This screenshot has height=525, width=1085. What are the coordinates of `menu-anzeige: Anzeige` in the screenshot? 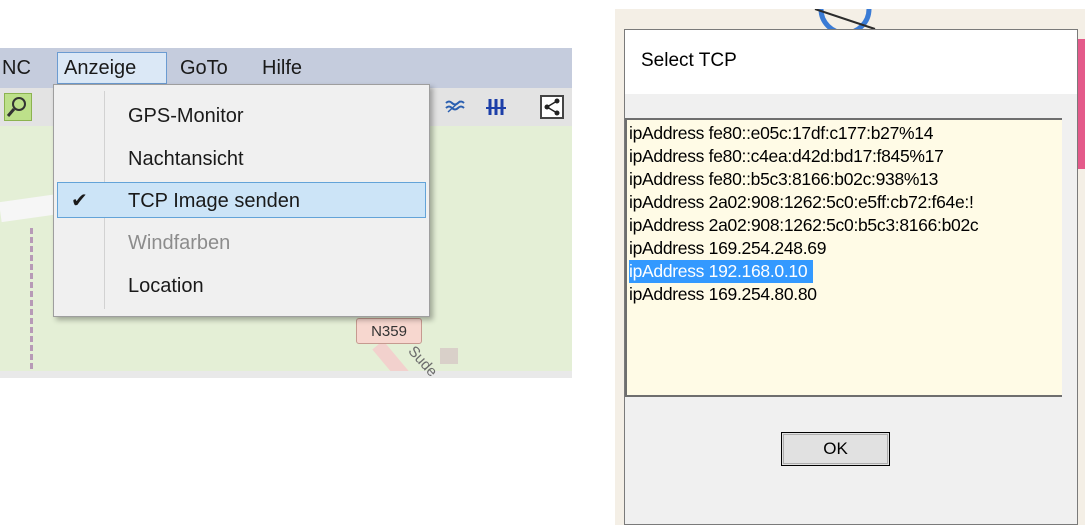 It's located at (112, 68).